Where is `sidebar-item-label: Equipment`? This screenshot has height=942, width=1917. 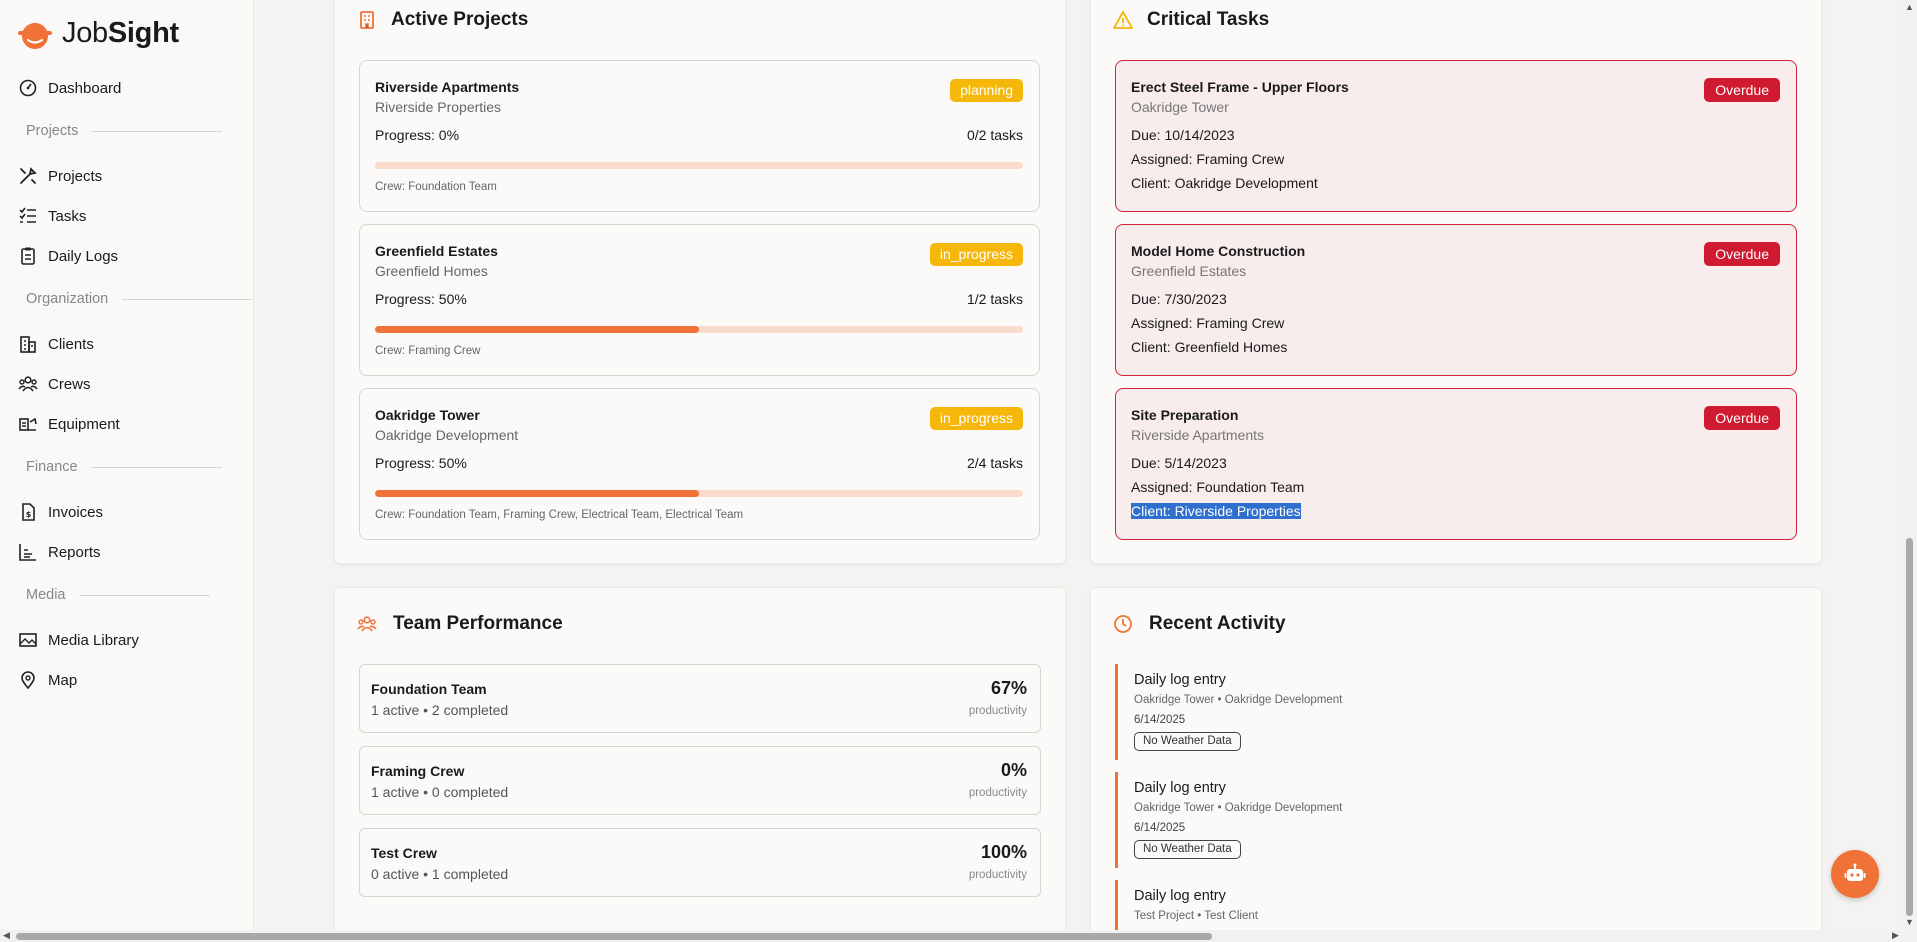 sidebar-item-label: Equipment is located at coordinates (84, 424).